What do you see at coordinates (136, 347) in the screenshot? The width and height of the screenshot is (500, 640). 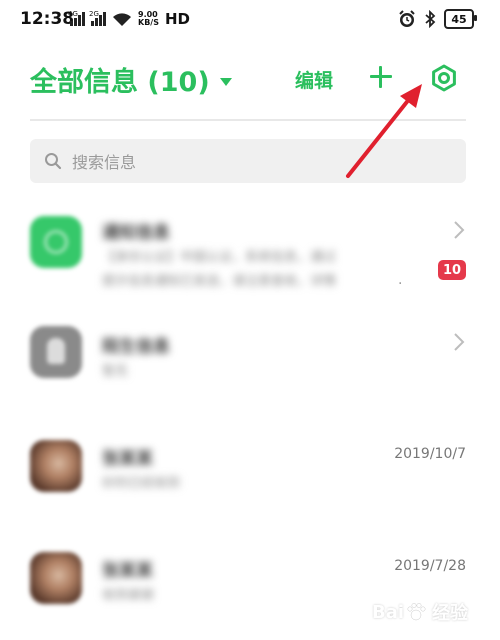 I see `conversation-name: 陌生信息` at bounding box center [136, 347].